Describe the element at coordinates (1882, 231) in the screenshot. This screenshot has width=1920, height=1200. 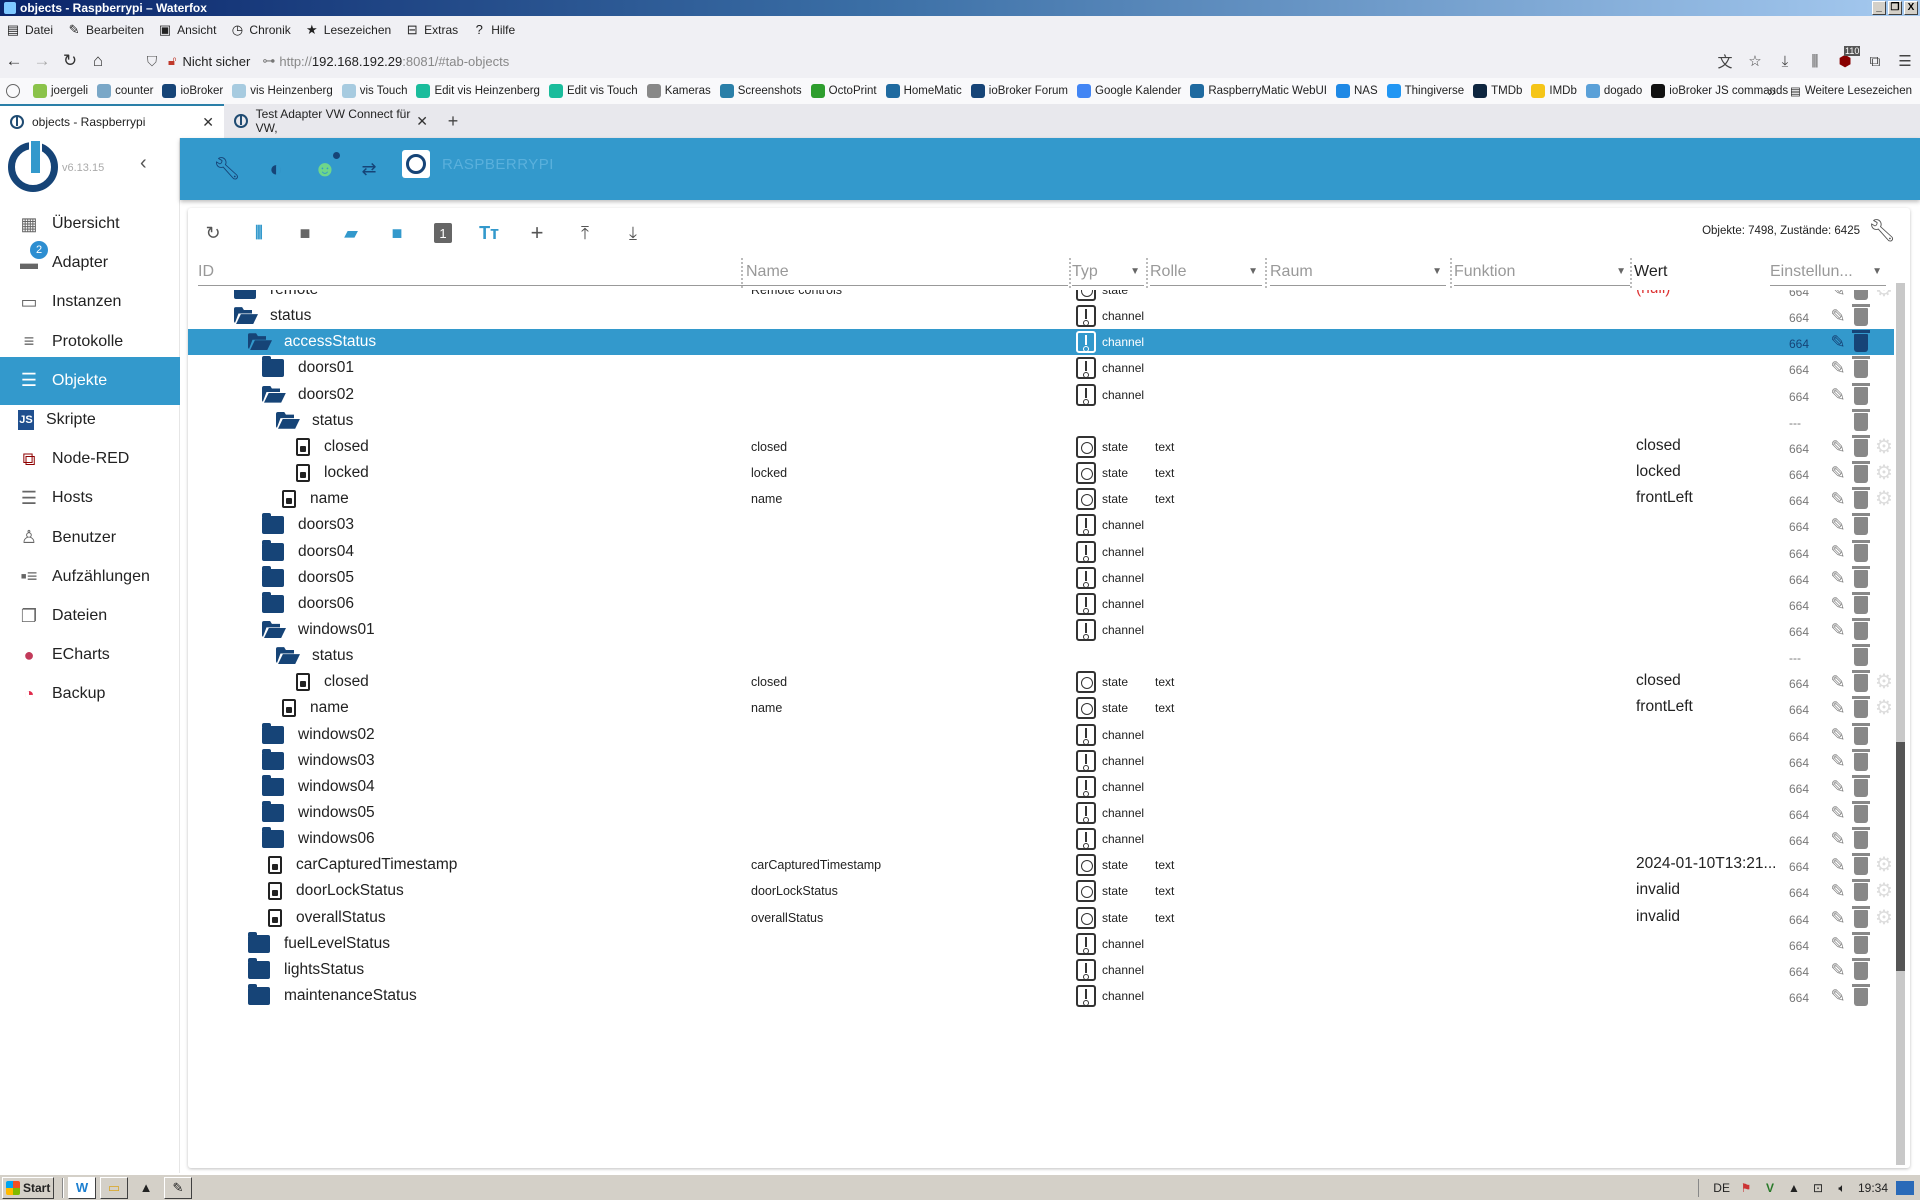
I see `settings-wrench-icon: 🔧︎` at that location.